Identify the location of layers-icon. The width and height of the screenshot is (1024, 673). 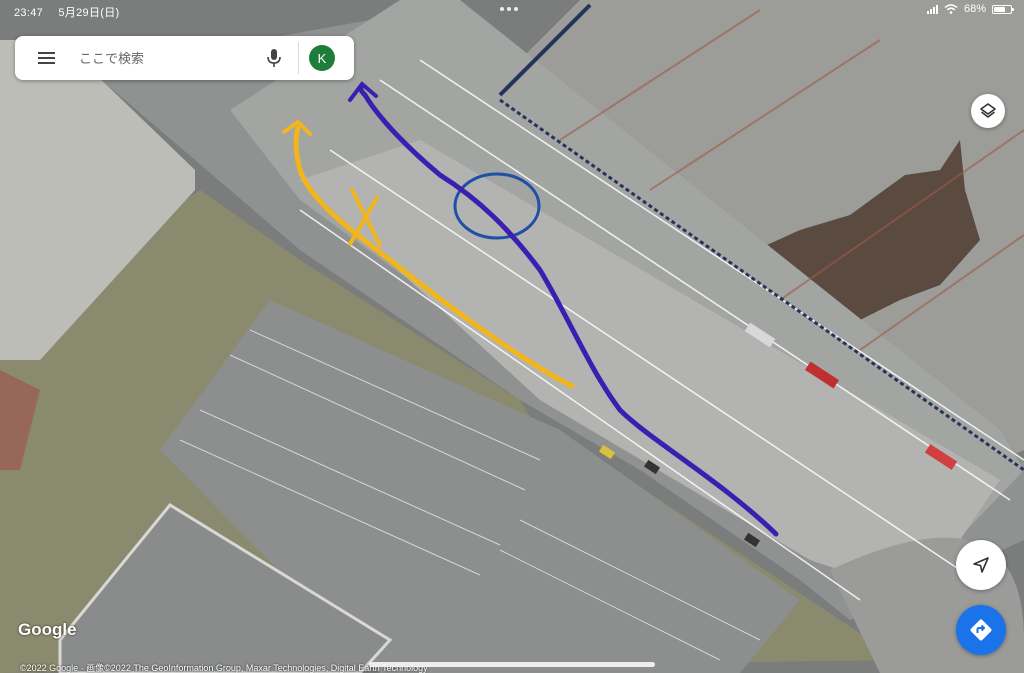
(988, 110).